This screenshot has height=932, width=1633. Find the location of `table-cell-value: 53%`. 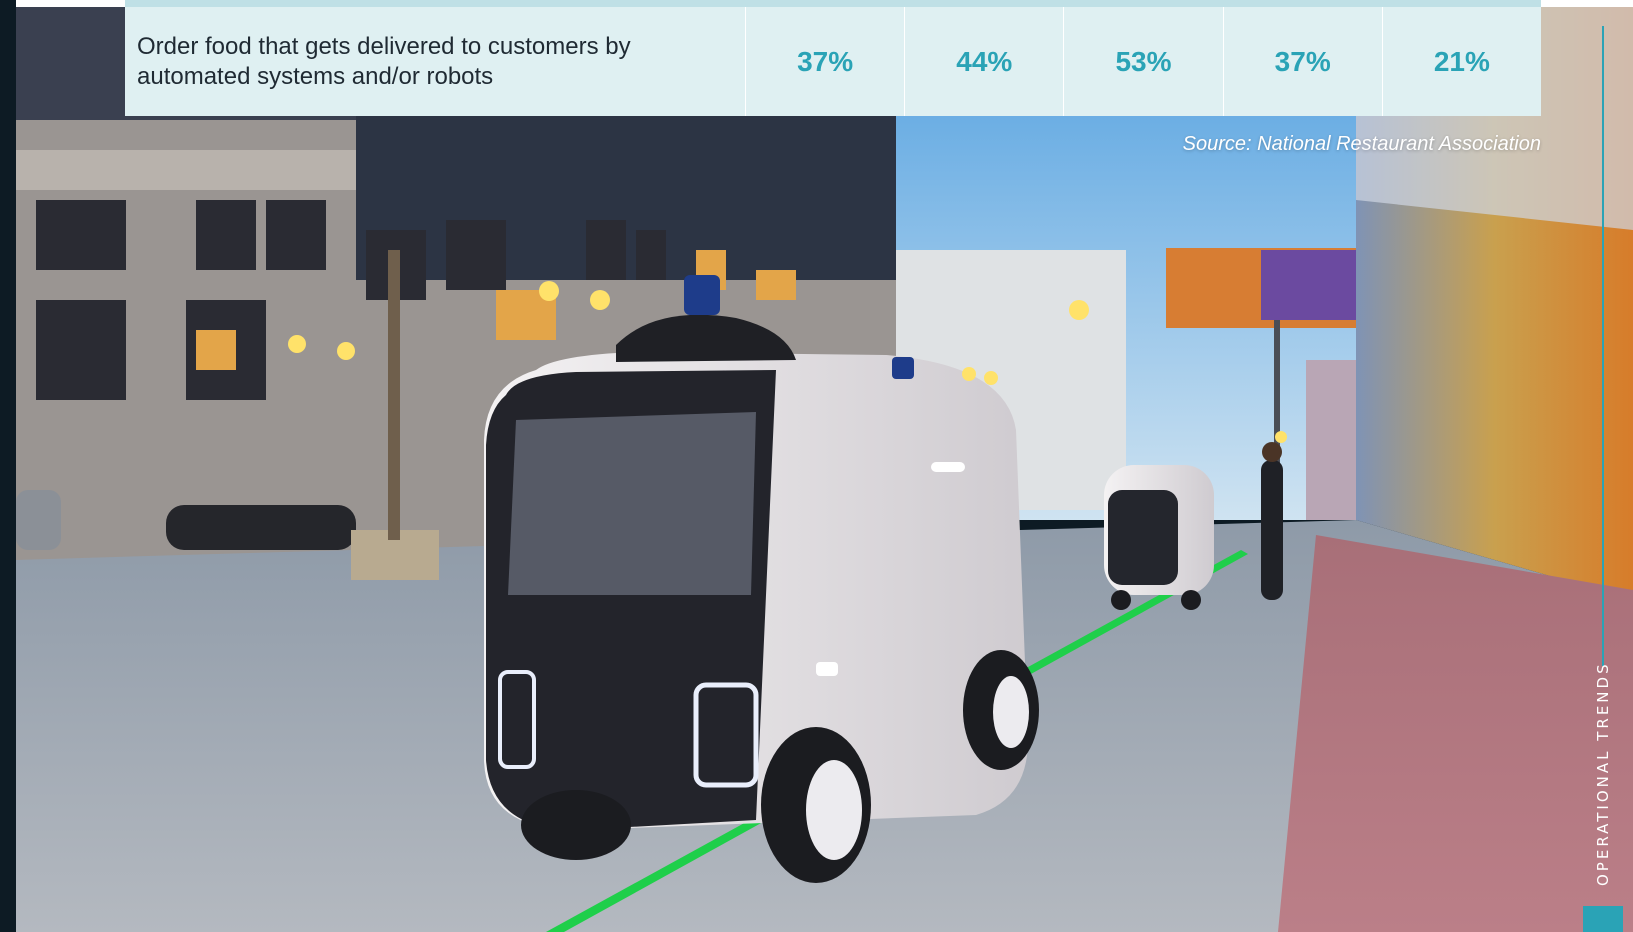

table-cell-value: 53% is located at coordinates (1142, 61).